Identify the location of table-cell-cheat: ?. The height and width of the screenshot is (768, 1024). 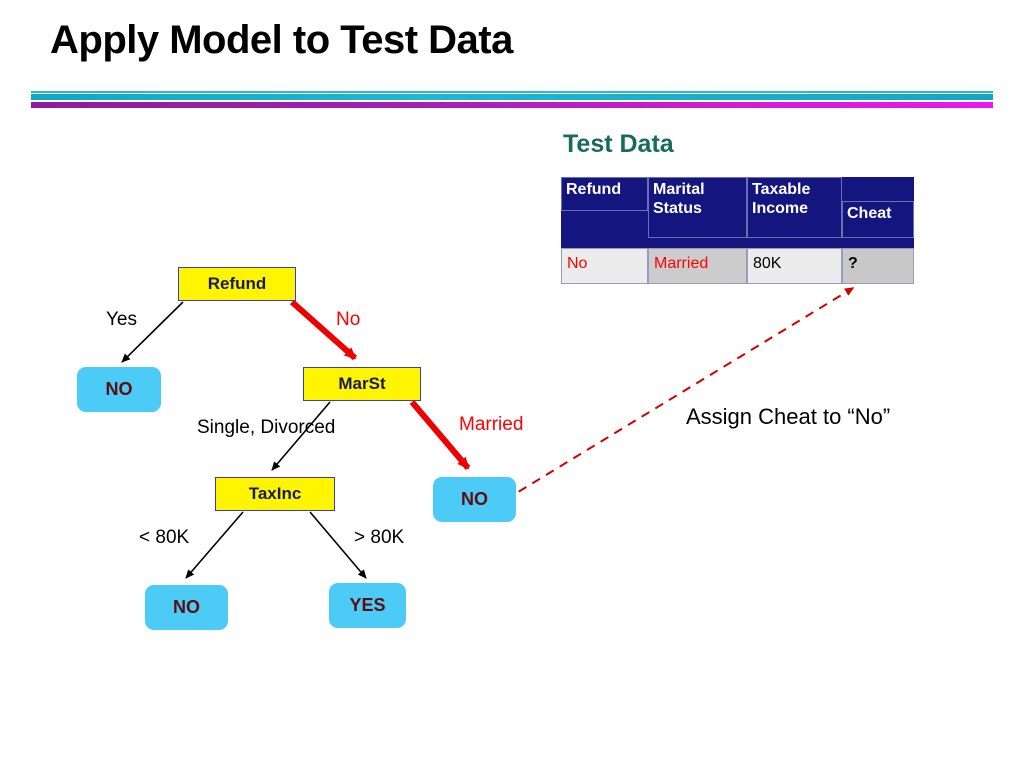
(878, 266).